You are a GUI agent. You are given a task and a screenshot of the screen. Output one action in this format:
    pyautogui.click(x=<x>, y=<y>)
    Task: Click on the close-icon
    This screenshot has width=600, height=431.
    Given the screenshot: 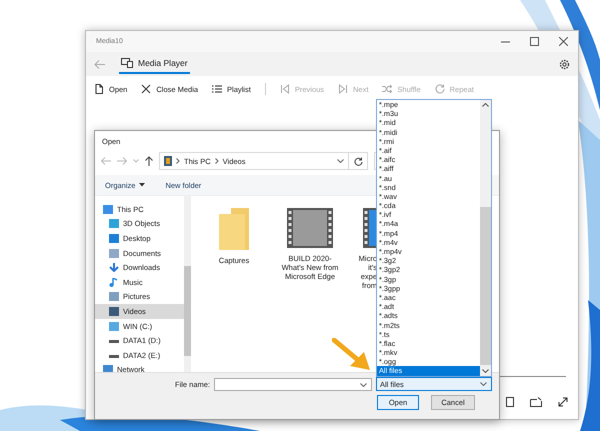 What is the action you would take?
    pyautogui.click(x=563, y=41)
    